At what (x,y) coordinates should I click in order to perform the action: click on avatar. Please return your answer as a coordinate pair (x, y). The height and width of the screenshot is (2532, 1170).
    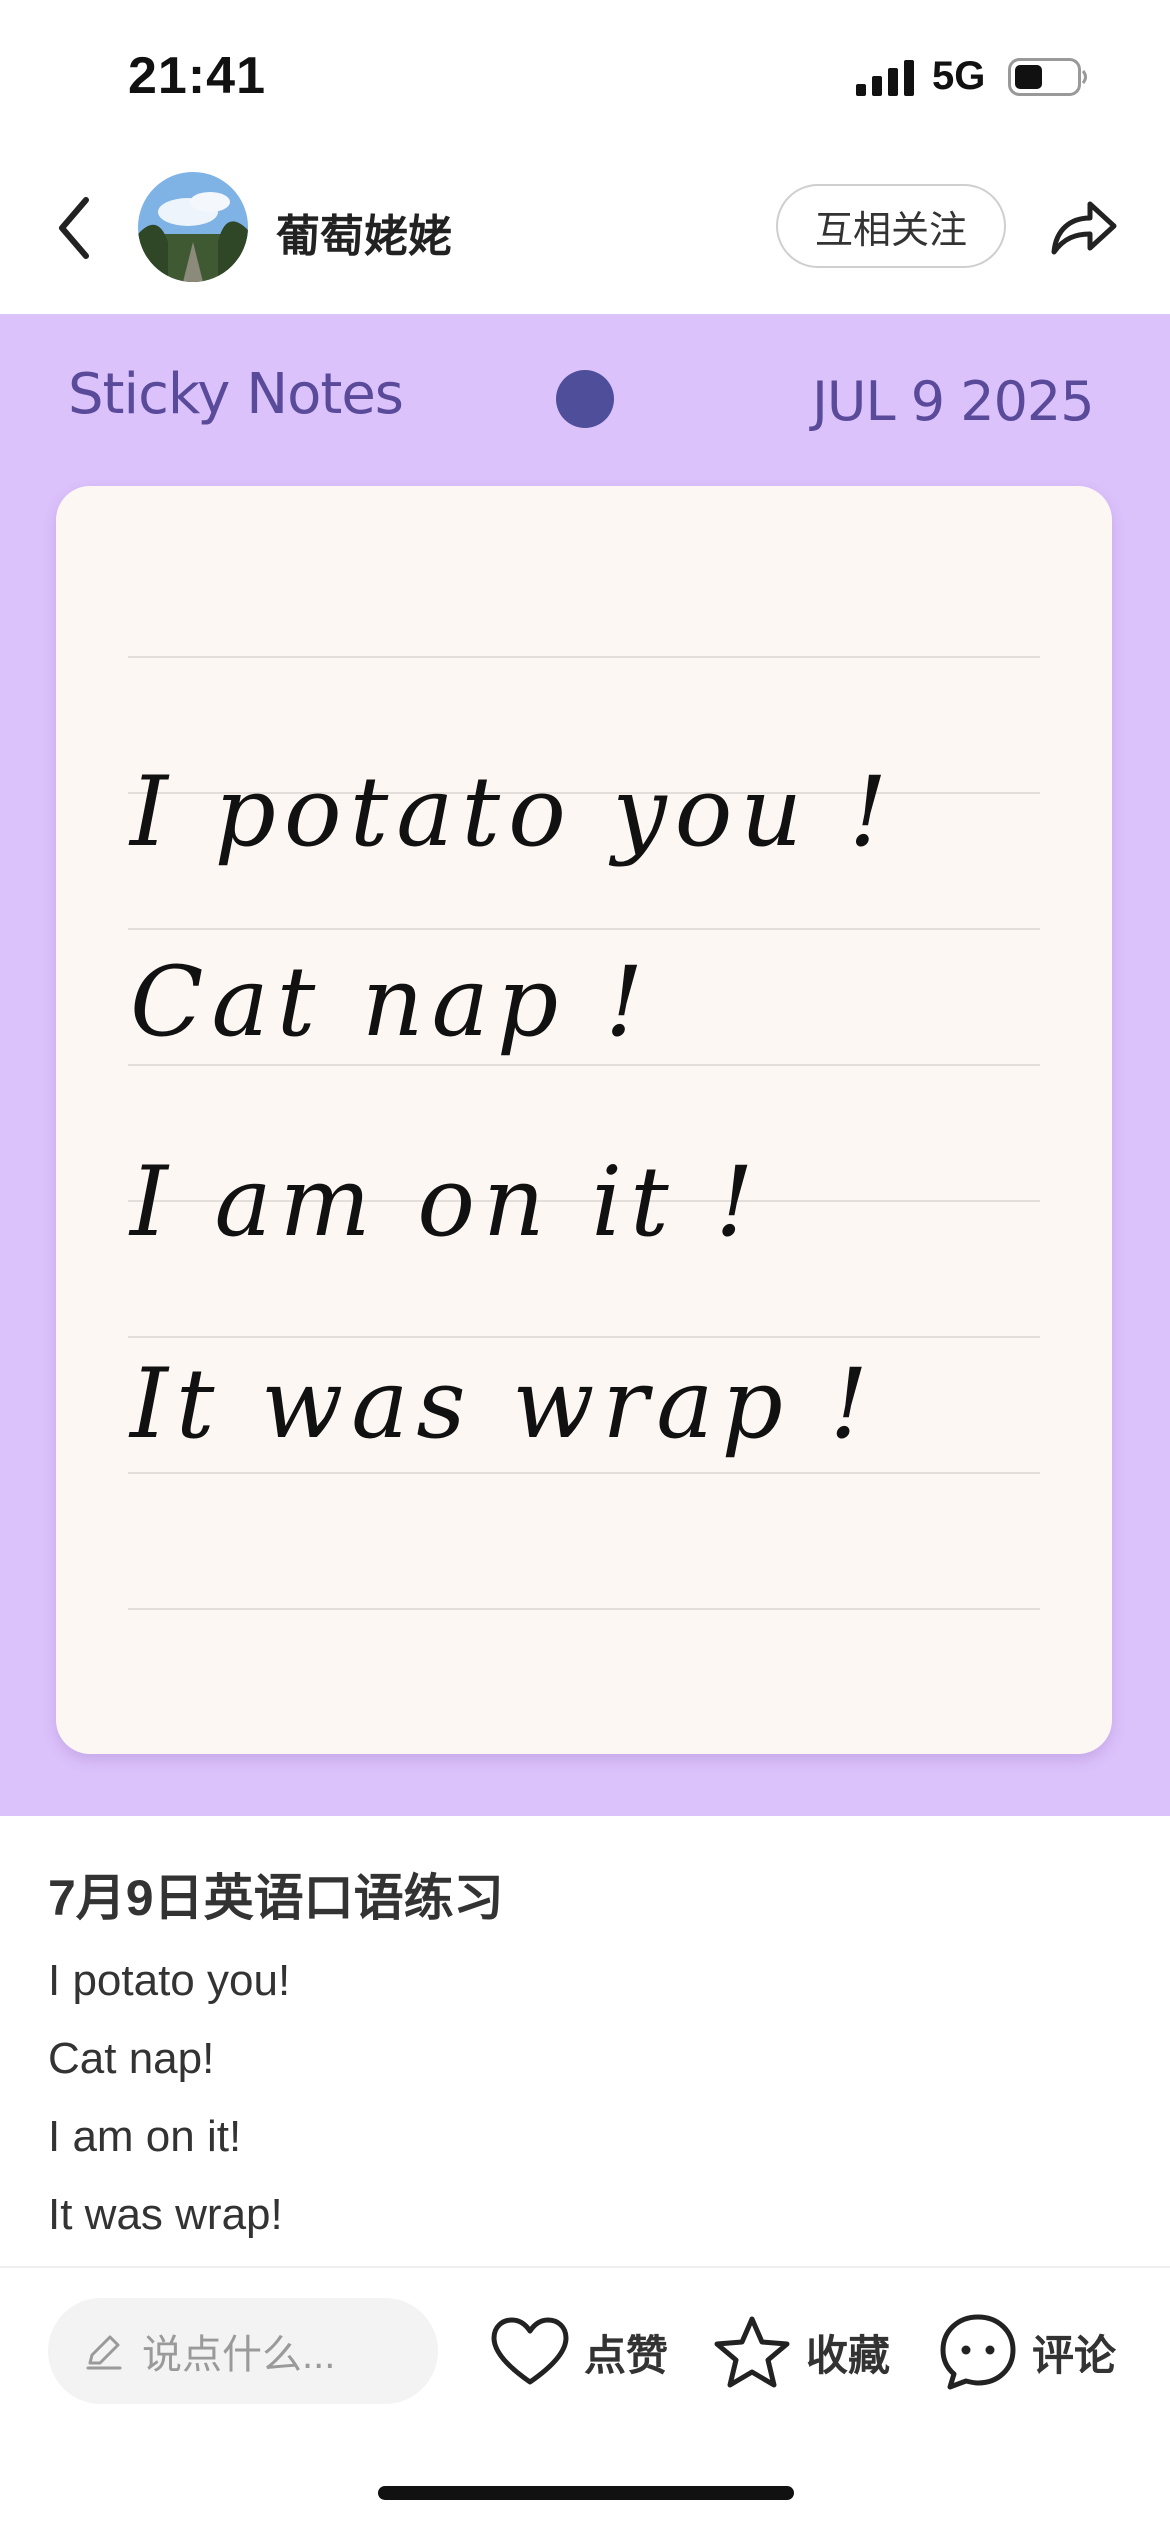
    Looking at the image, I should click on (193, 227).